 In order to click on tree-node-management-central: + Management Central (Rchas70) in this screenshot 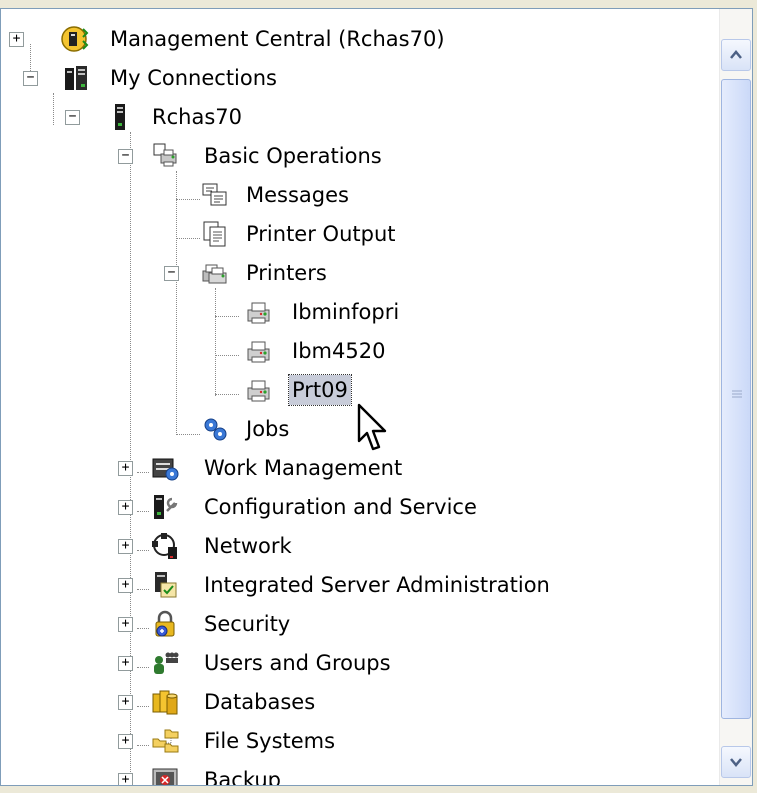, I will do `click(376, 40)`.